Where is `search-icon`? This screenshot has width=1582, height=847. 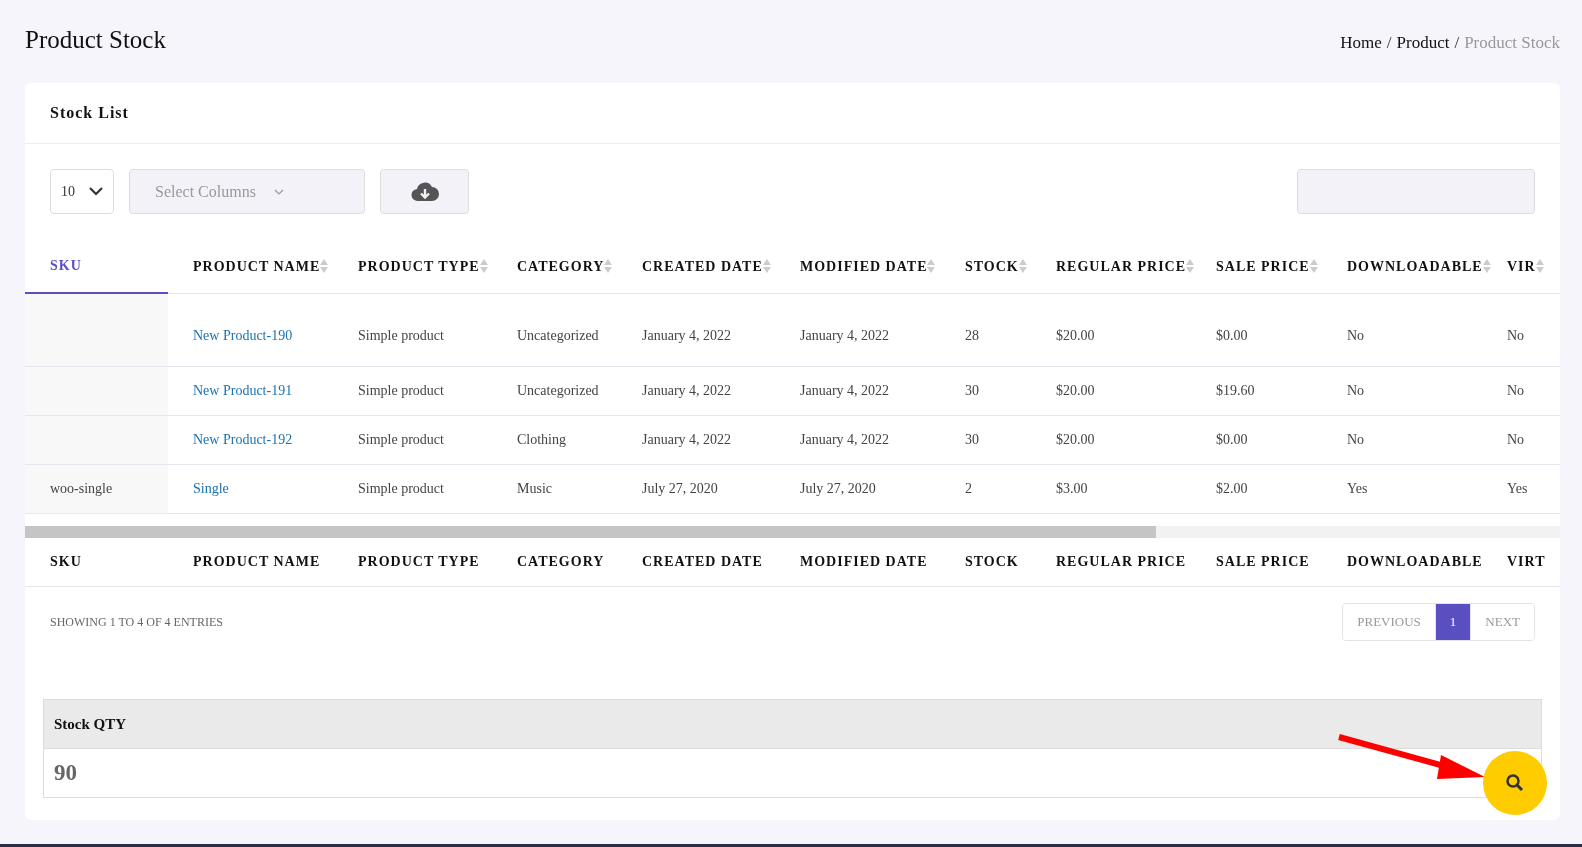 search-icon is located at coordinates (1515, 783).